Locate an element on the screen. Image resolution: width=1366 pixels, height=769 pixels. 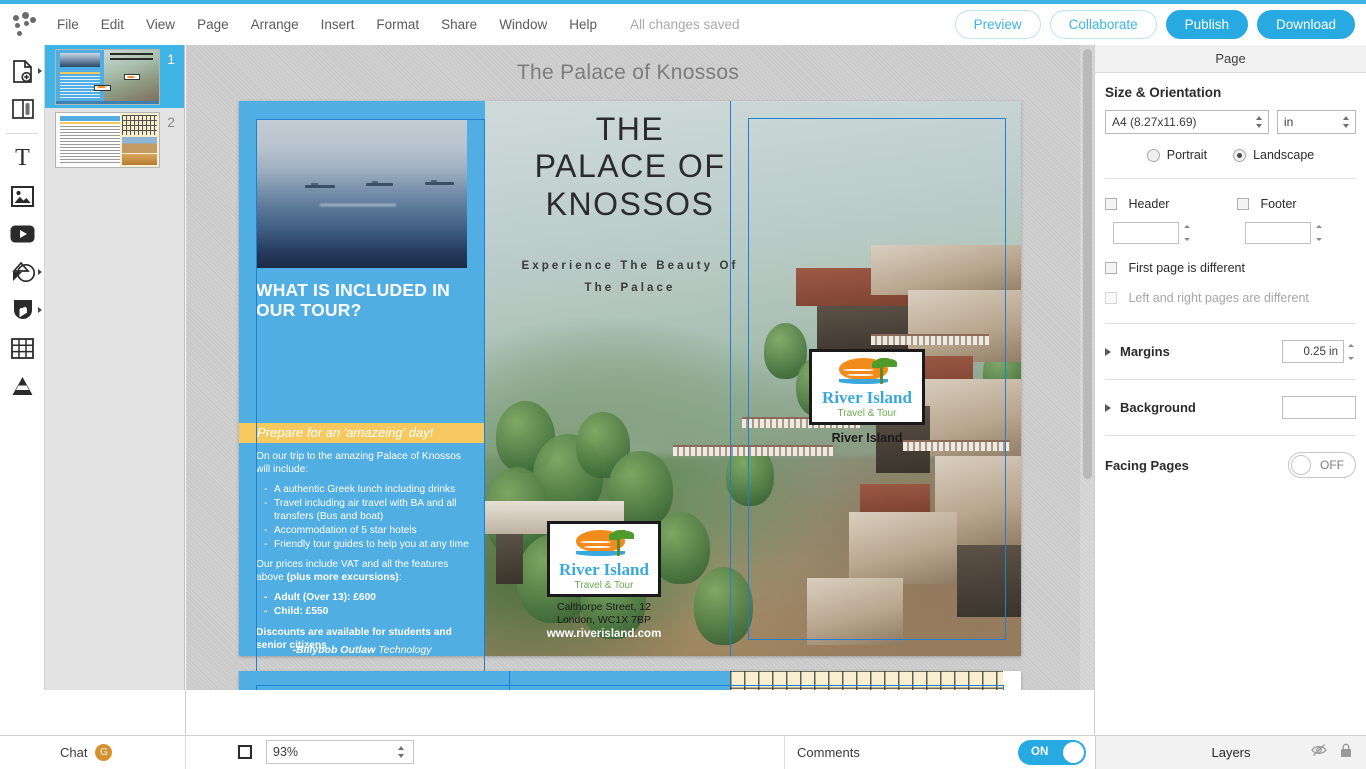
size-units-row: A4 (8.27x11.69) in is located at coordinates (1230, 122).